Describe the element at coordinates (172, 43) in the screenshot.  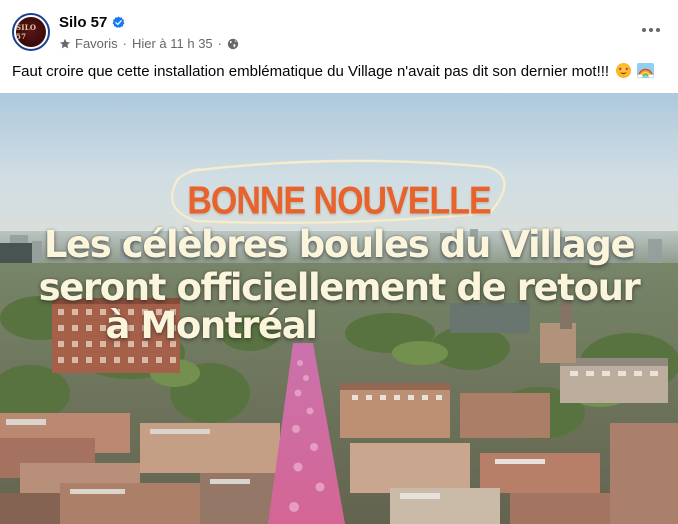
I see `post-timestamp: Hier à 11 h 35` at that location.